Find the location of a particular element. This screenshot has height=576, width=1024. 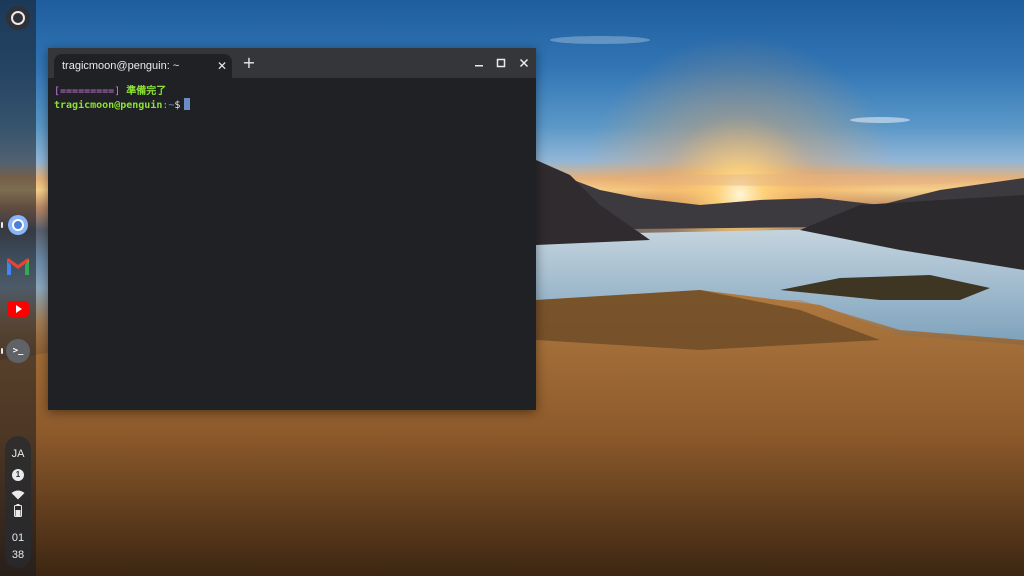

maximize-icon is located at coordinates (501, 63).